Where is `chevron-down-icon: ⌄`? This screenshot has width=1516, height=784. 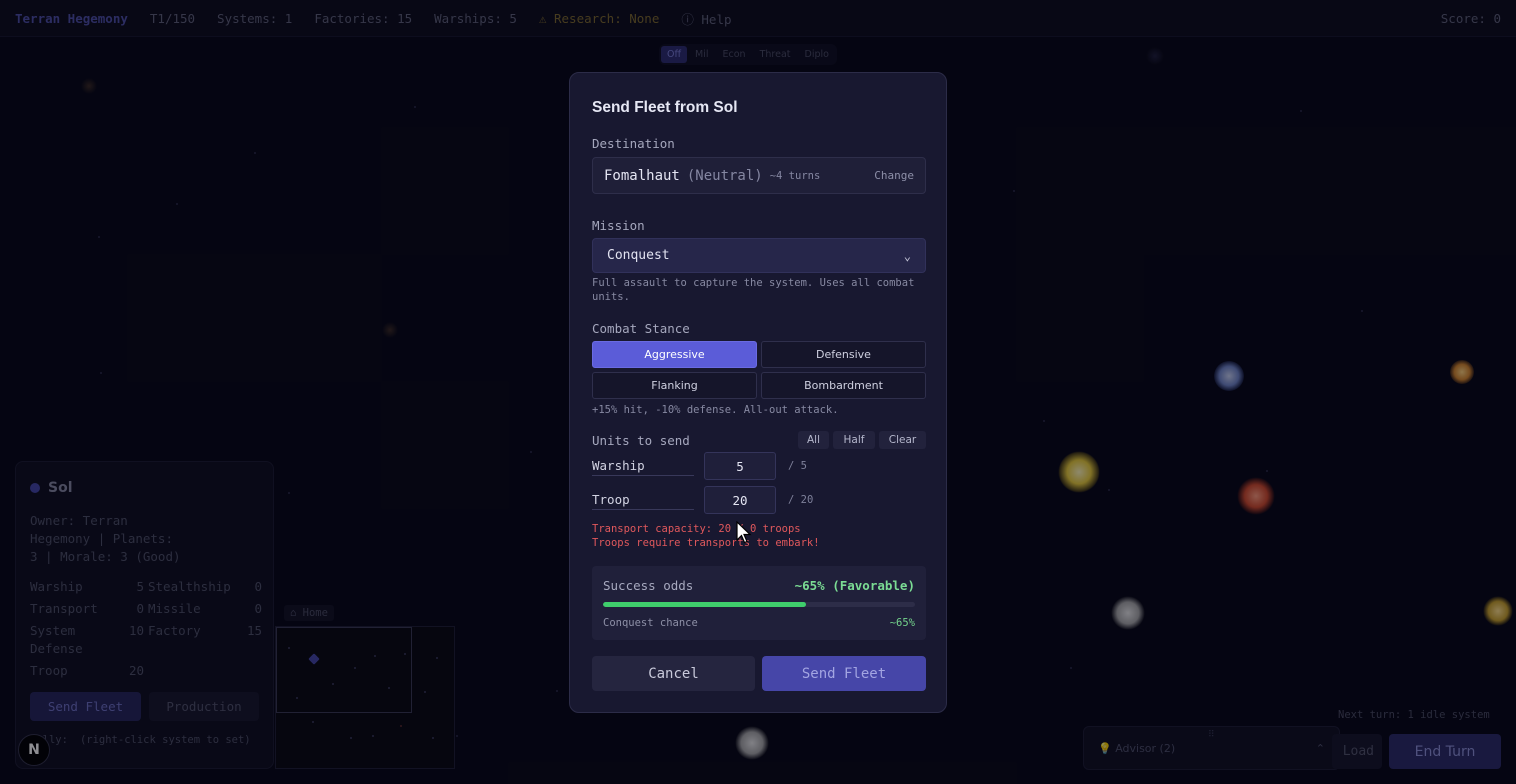 chevron-down-icon: ⌄ is located at coordinates (907, 255).